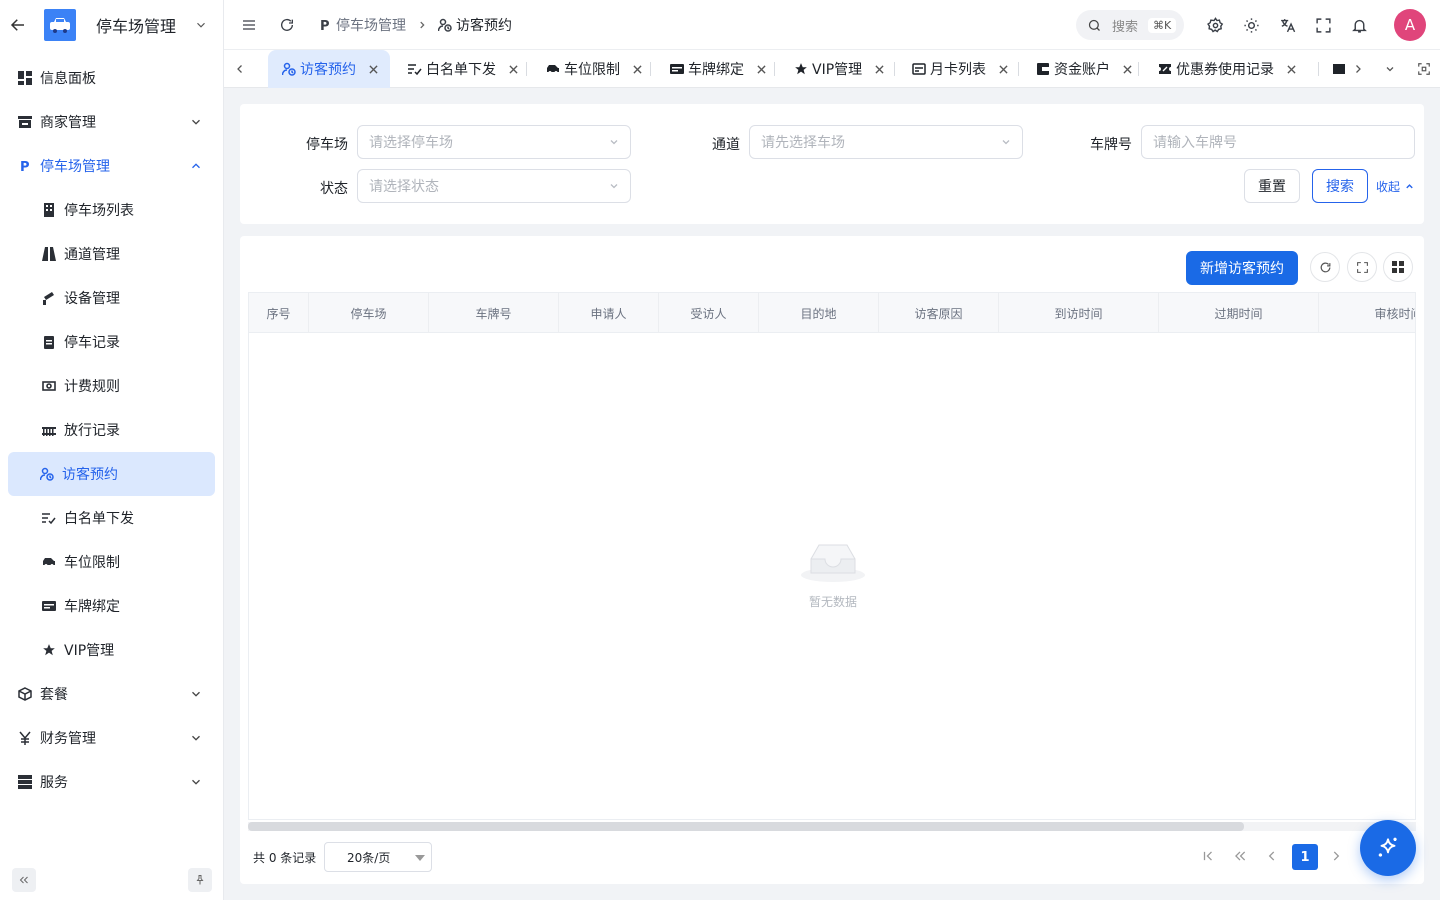 This screenshot has height=900, width=1440. I want to click on building-icon, so click(49, 210).